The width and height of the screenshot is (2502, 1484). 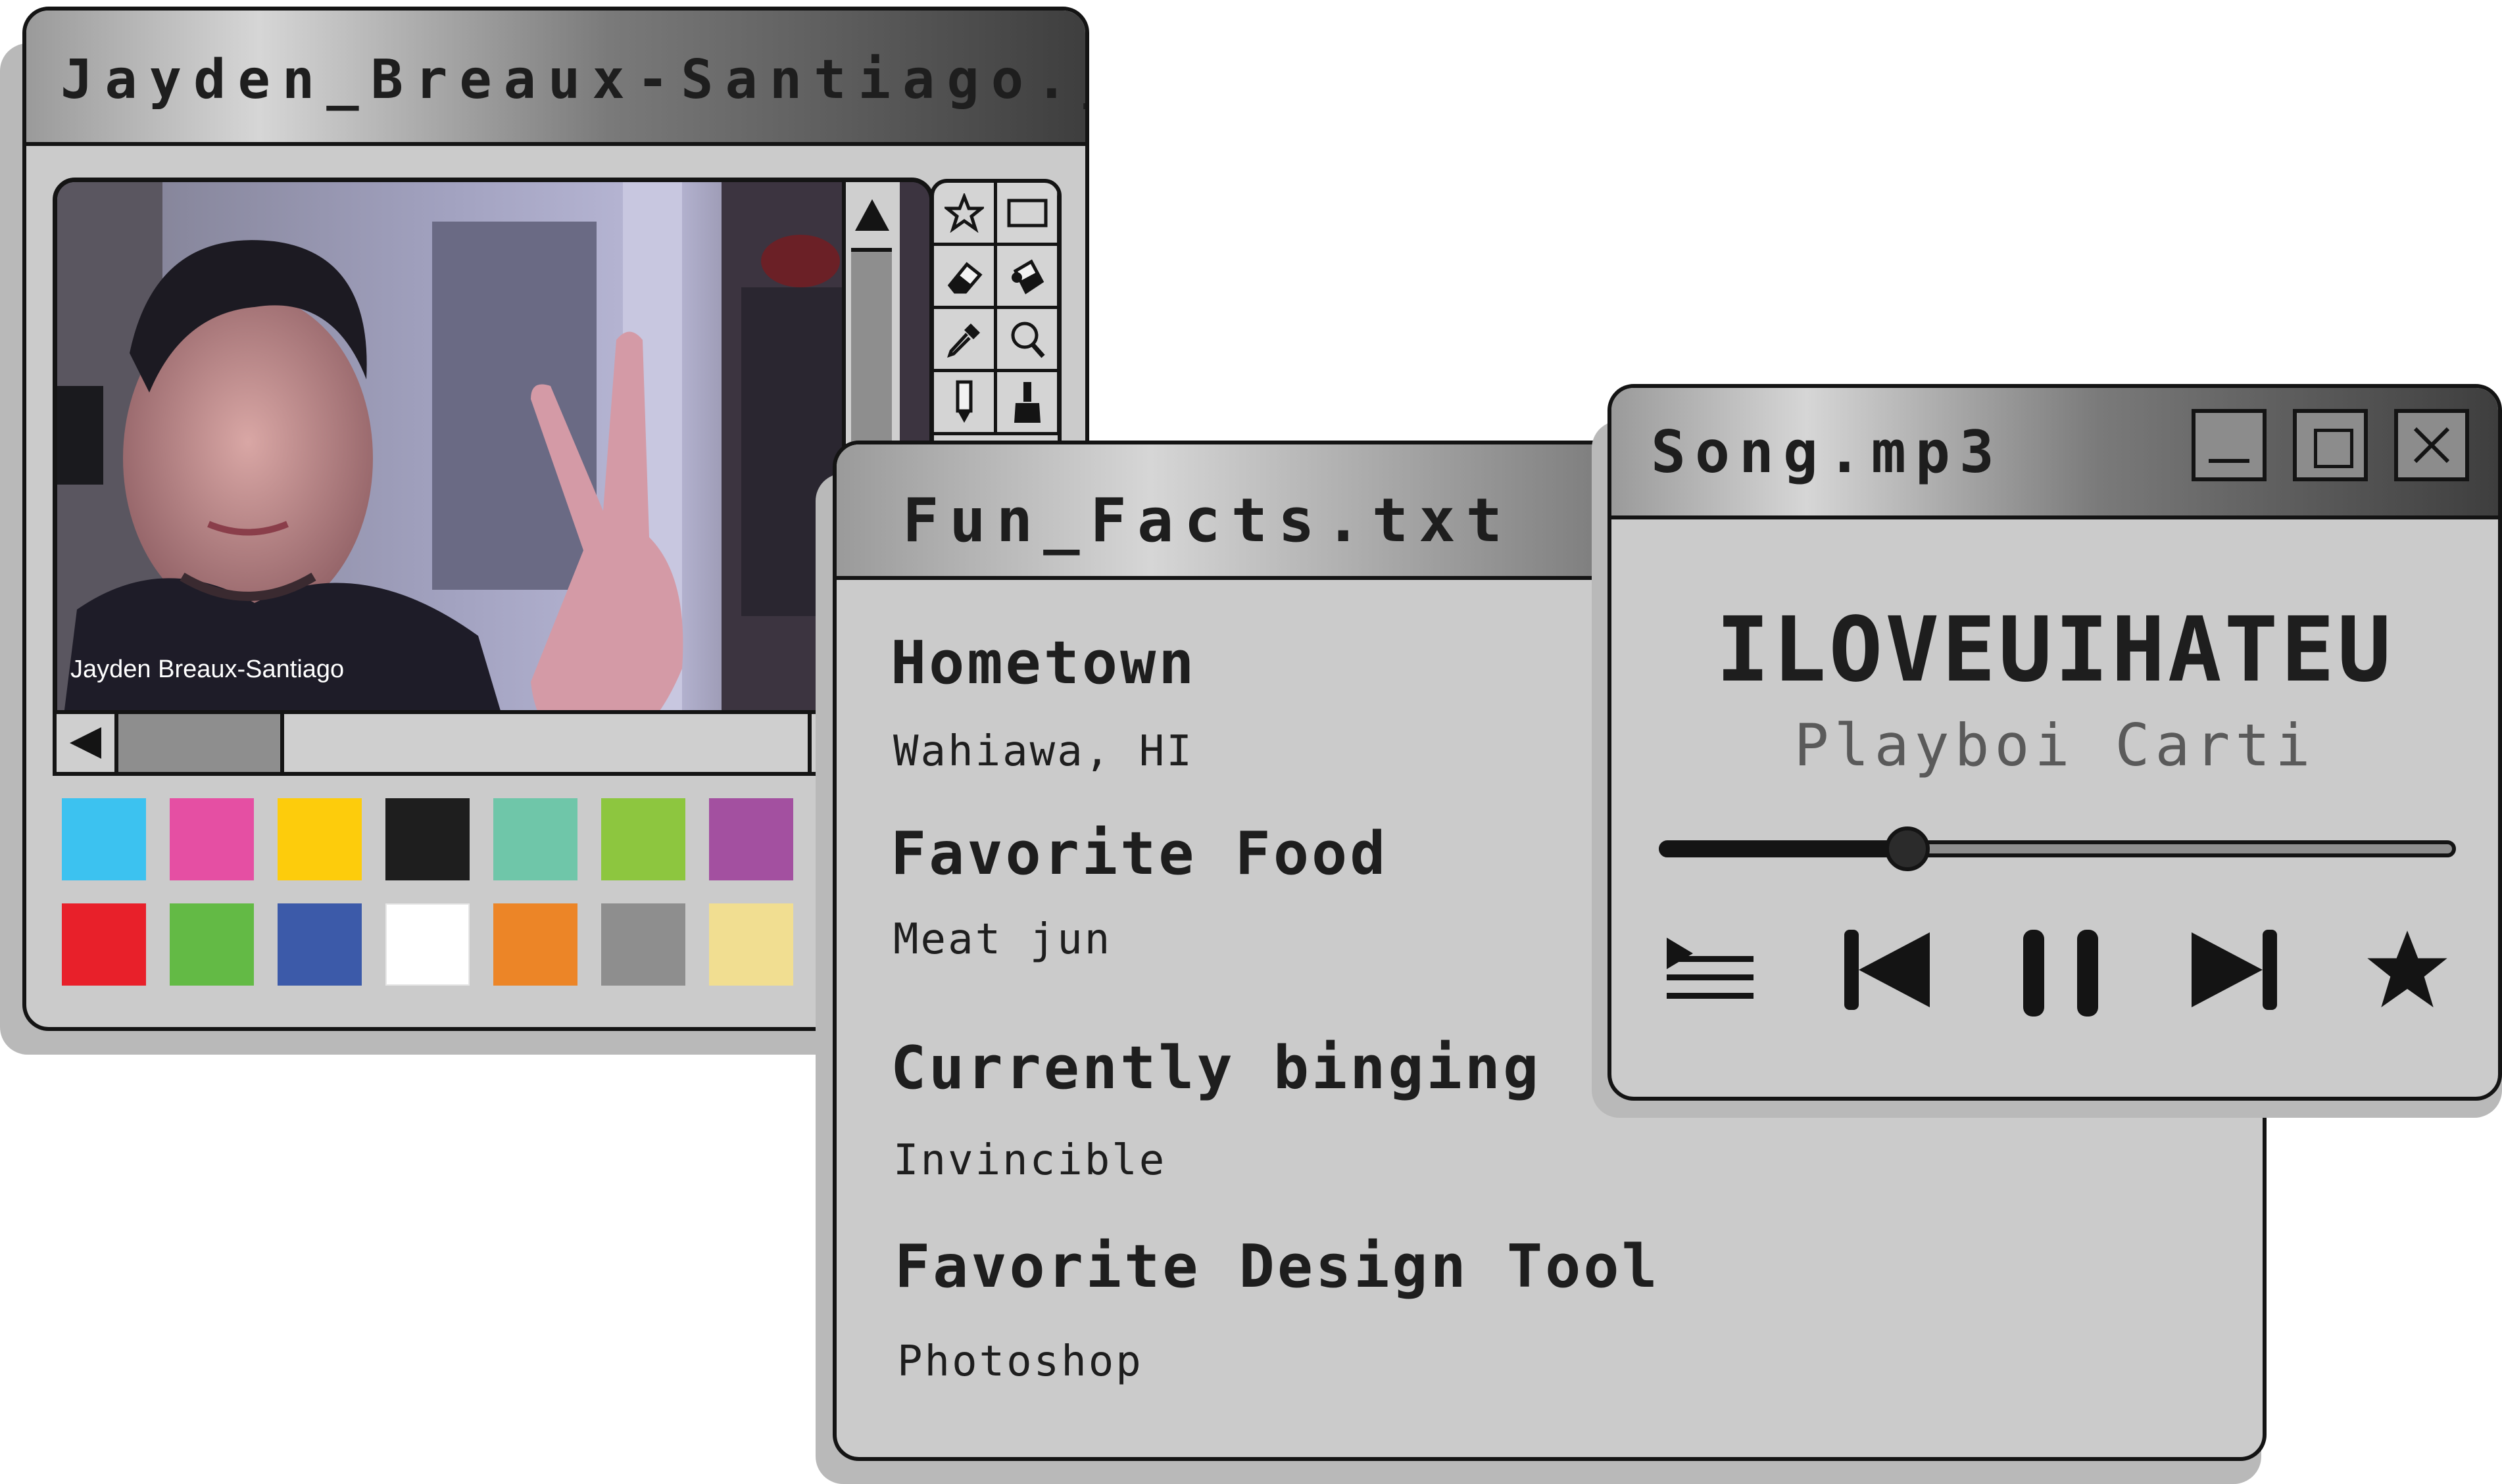 I want to click on close-button, so click(x=2432, y=445).